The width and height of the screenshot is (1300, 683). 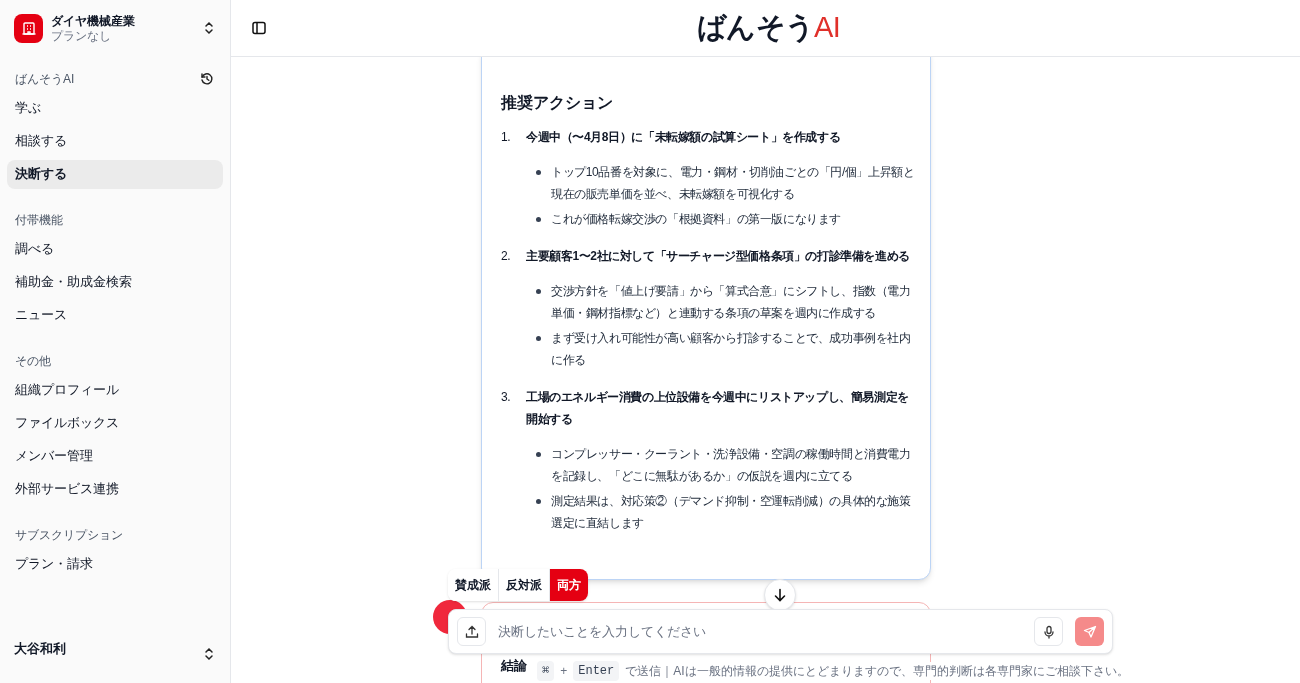 I want to click on sidebar-item: プラン・請求, so click(x=115, y=564).